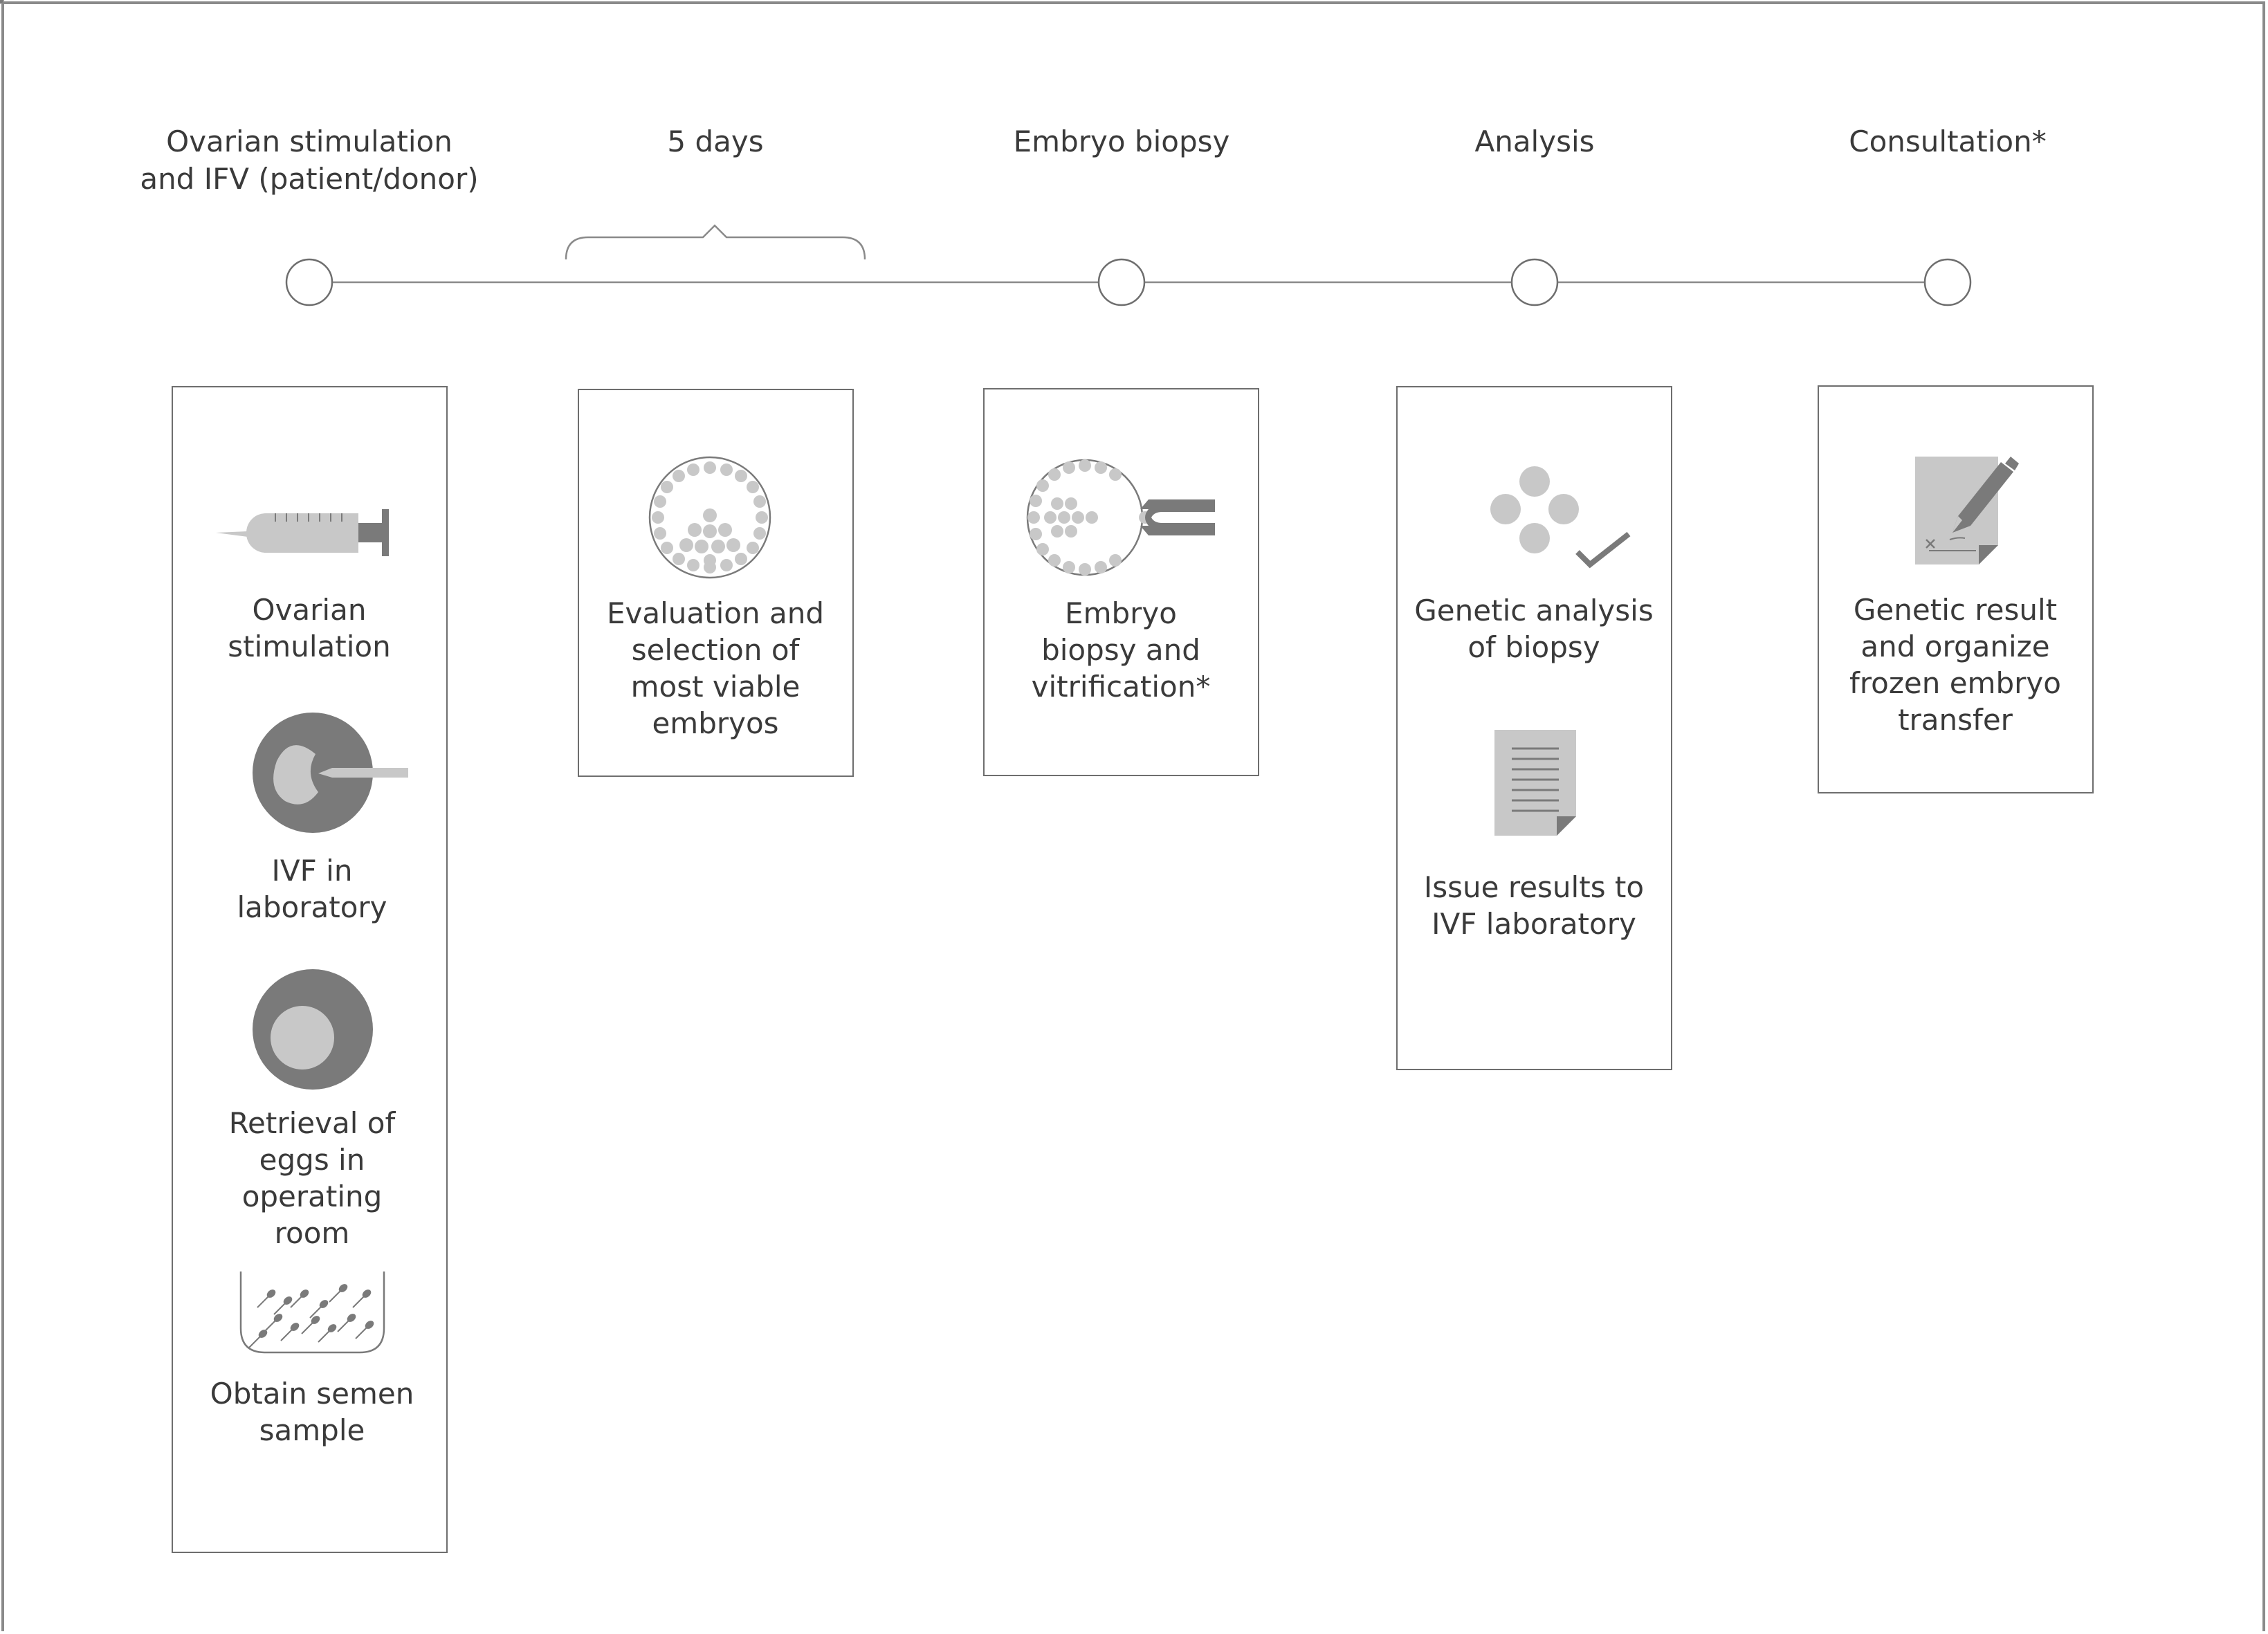  Describe the element at coordinates (309, 628) in the screenshot. I see `step-ovarian-stimulation: Ovarian stimulation` at that location.